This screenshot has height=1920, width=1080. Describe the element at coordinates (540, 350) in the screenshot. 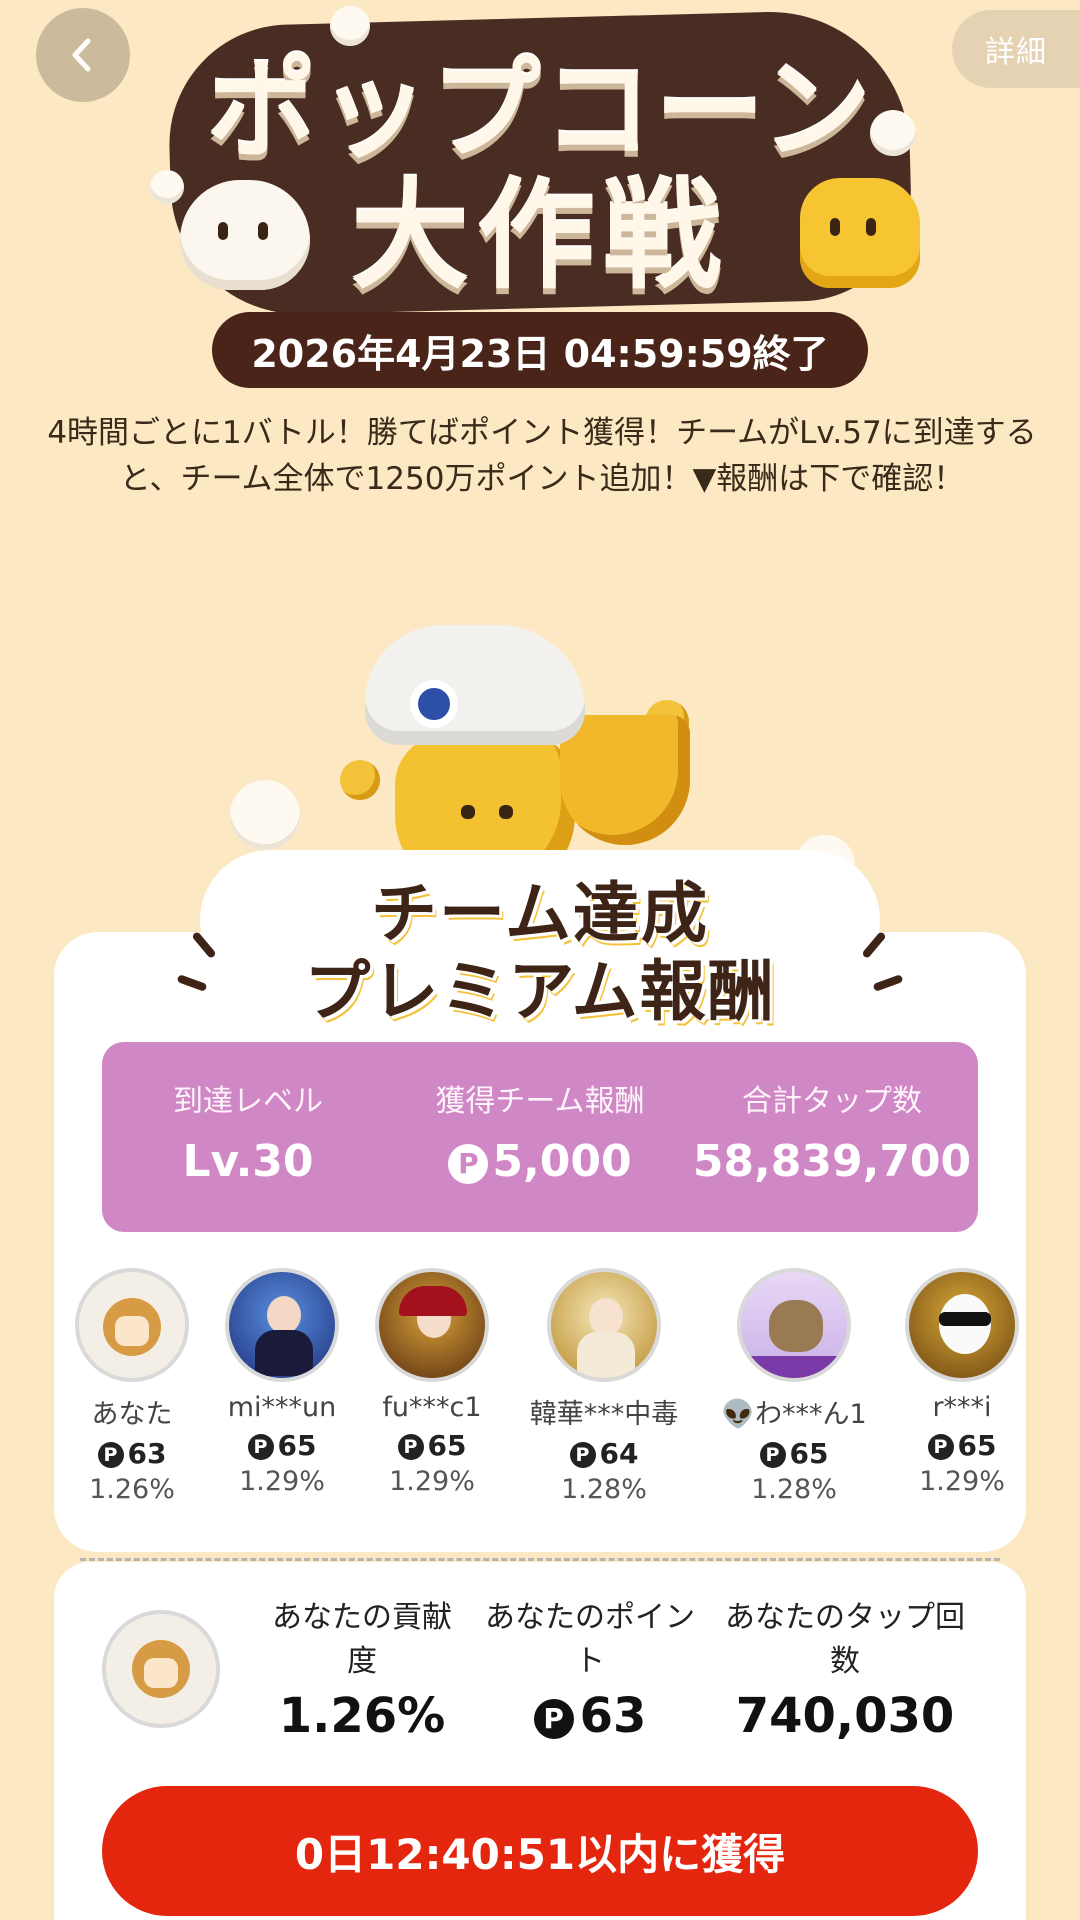

I see `end-time-badge: 2026年4月23日 04:59:59終了` at that location.